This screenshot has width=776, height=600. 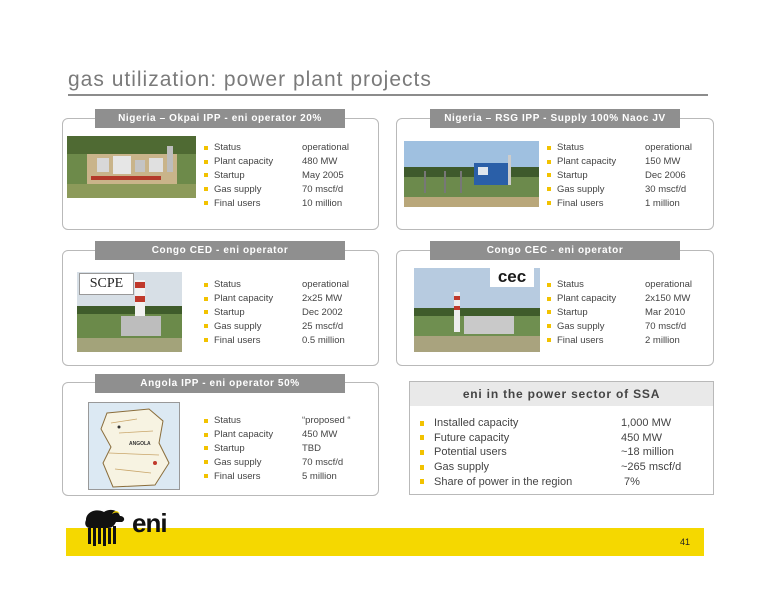 I want to click on project-header-congo-ced: Congo CED - eni operator, so click(x=220, y=250).